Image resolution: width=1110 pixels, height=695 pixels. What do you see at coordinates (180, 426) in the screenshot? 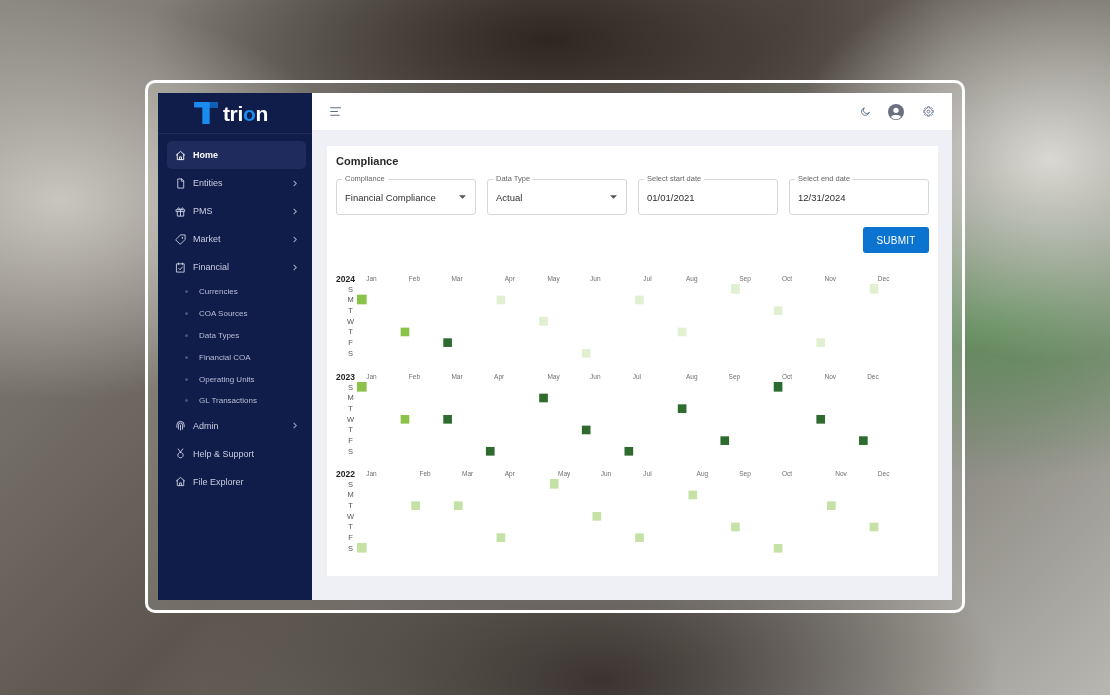
I see `fingerprint-icon` at bounding box center [180, 426].